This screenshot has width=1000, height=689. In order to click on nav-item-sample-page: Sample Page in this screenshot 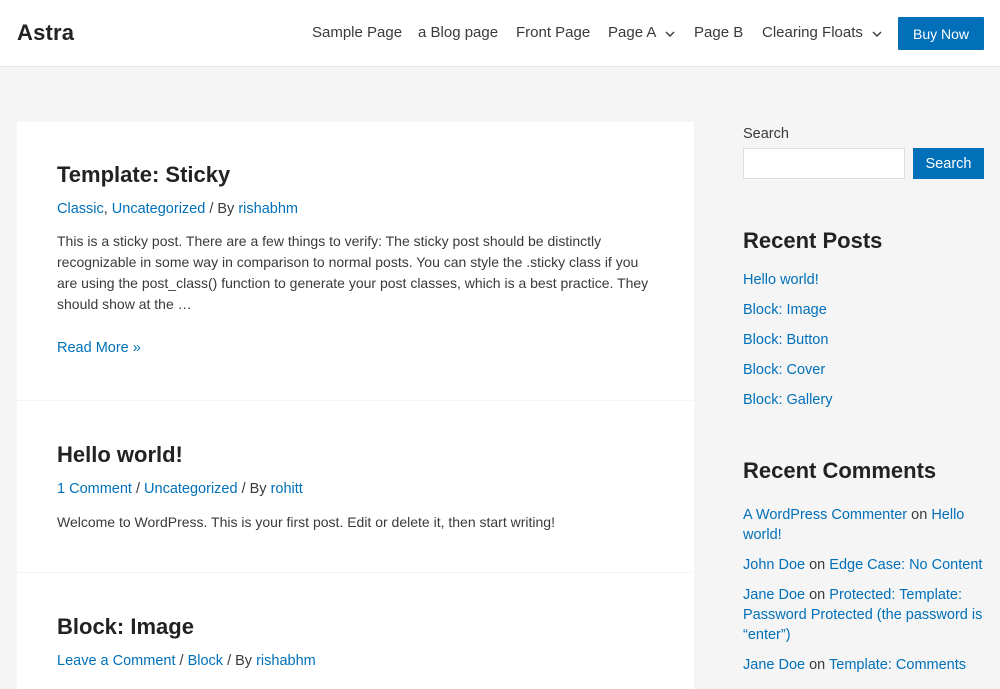, I will do `click(357, 32)`.